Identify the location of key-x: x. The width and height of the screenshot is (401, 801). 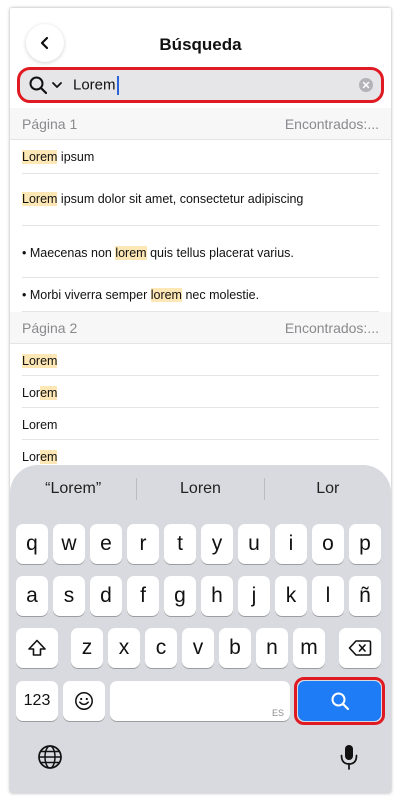
(124, 648).